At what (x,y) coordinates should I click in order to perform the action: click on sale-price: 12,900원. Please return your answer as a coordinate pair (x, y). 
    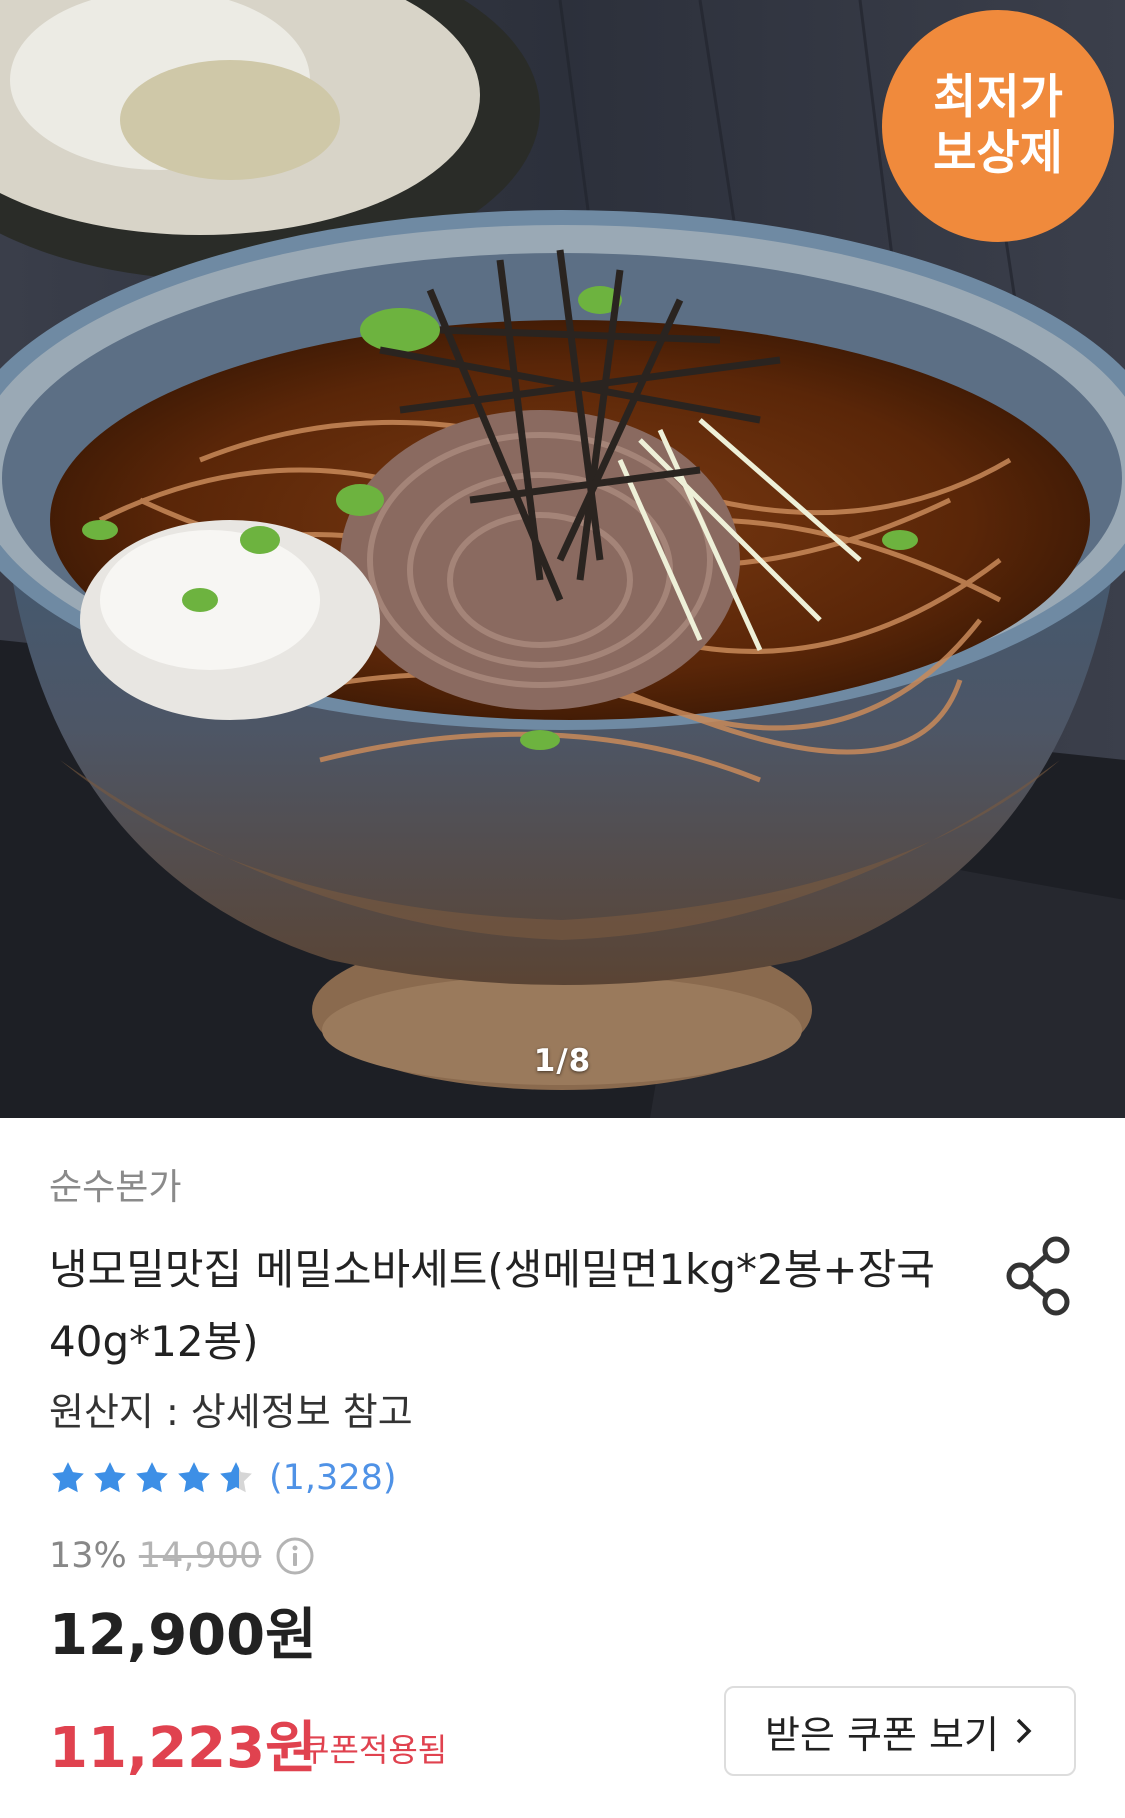
    Looking at the image, I should click on (183, 1635).